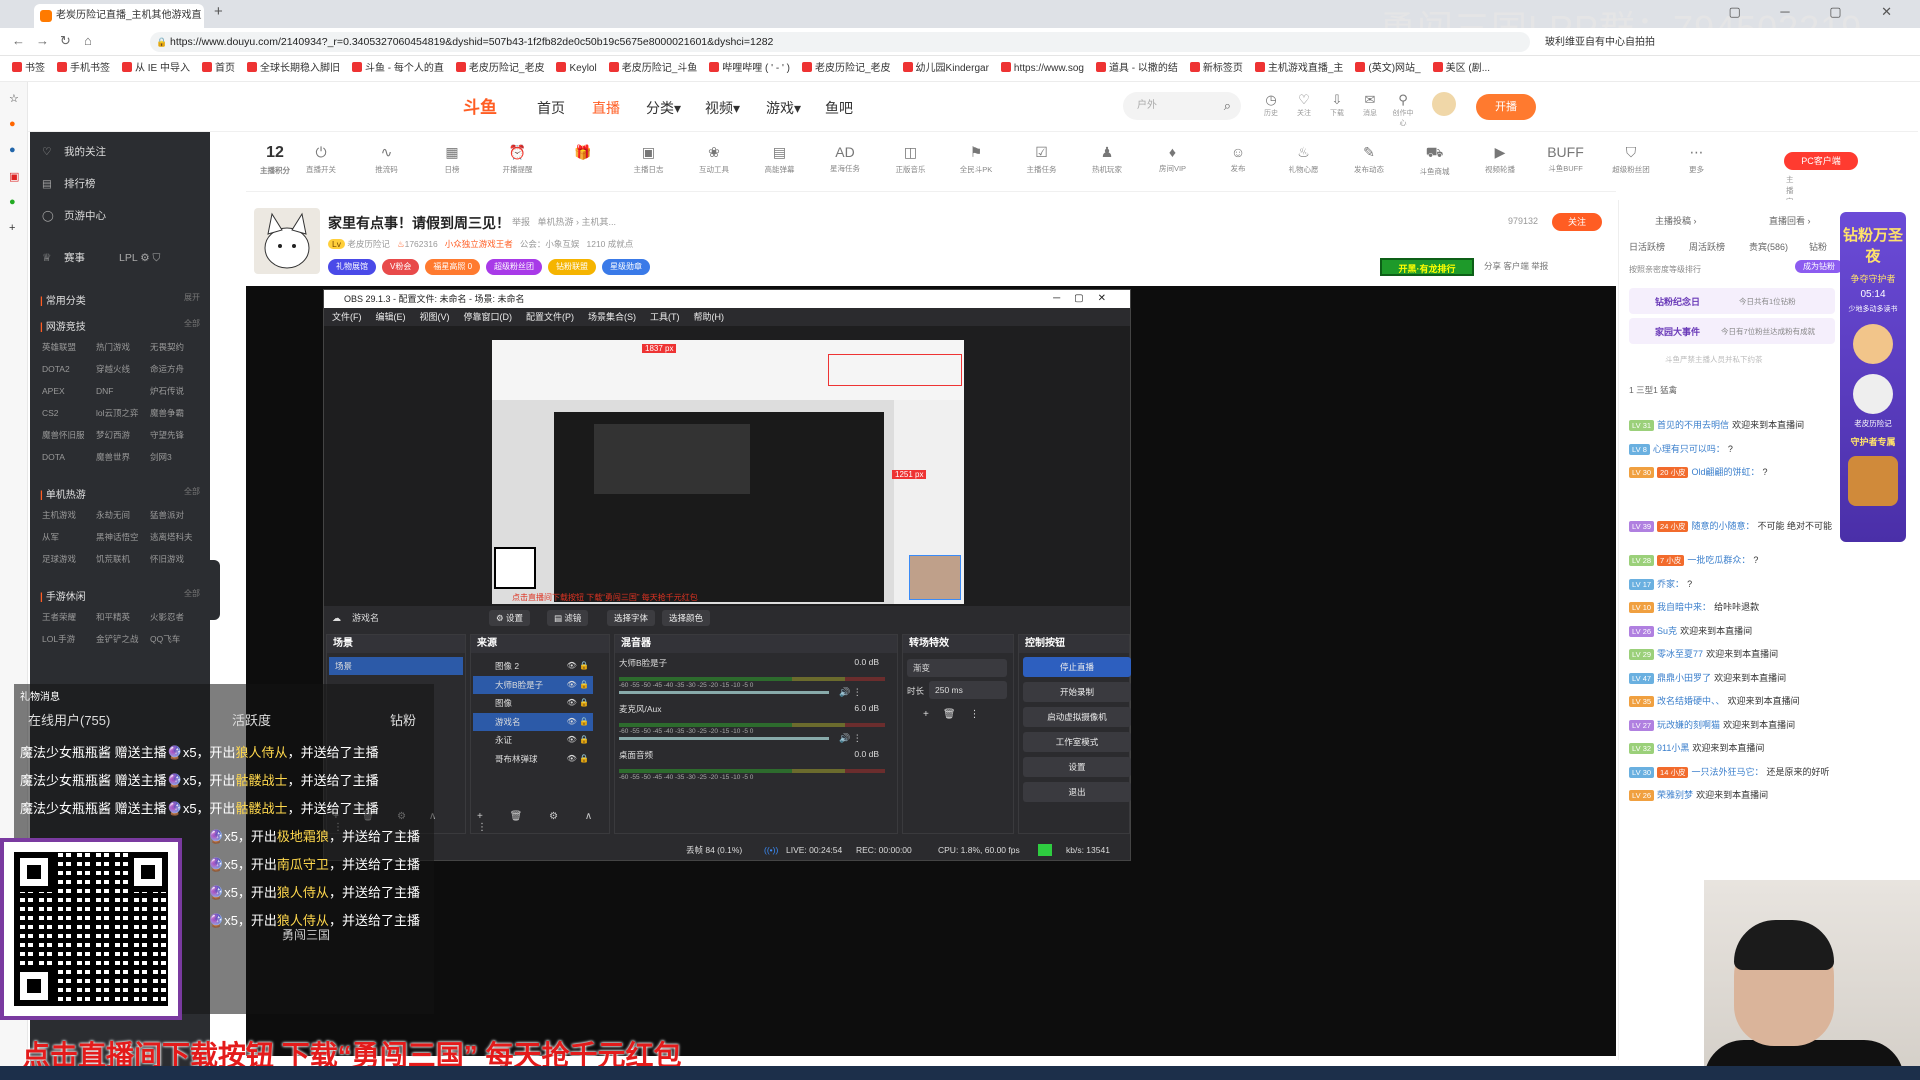 The height and width of the screenshot is (1080, 1920). What do you see at coordinates (714, 159) in the screenshot?
I see `toolbar-item: ❀ 互动工具` at bounding box center [714, 159].